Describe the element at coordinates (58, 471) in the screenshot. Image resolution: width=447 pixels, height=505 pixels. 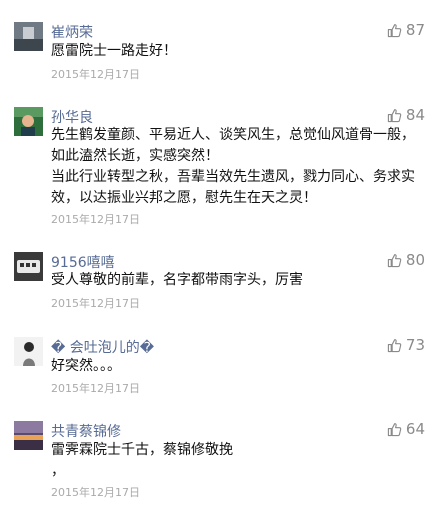
I see `comment-line: ，` at that location.